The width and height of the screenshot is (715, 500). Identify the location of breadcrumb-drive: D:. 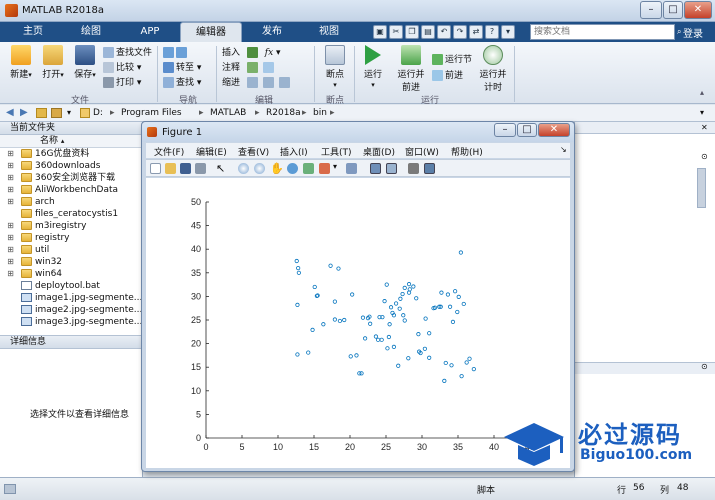
(98, 113).